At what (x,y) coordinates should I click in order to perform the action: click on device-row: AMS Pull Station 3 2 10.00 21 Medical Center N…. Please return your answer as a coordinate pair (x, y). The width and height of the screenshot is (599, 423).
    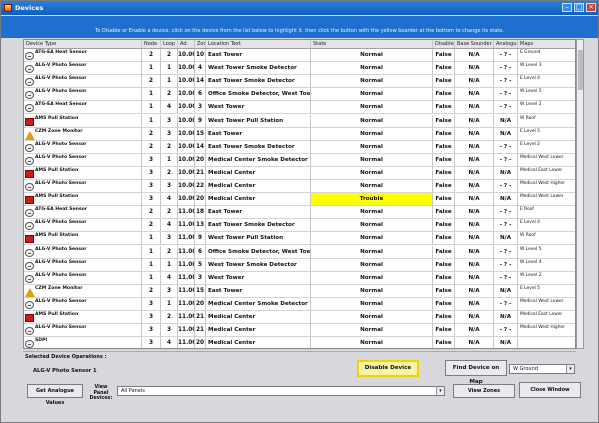
    Looking at the image, I should click on (299, 173).